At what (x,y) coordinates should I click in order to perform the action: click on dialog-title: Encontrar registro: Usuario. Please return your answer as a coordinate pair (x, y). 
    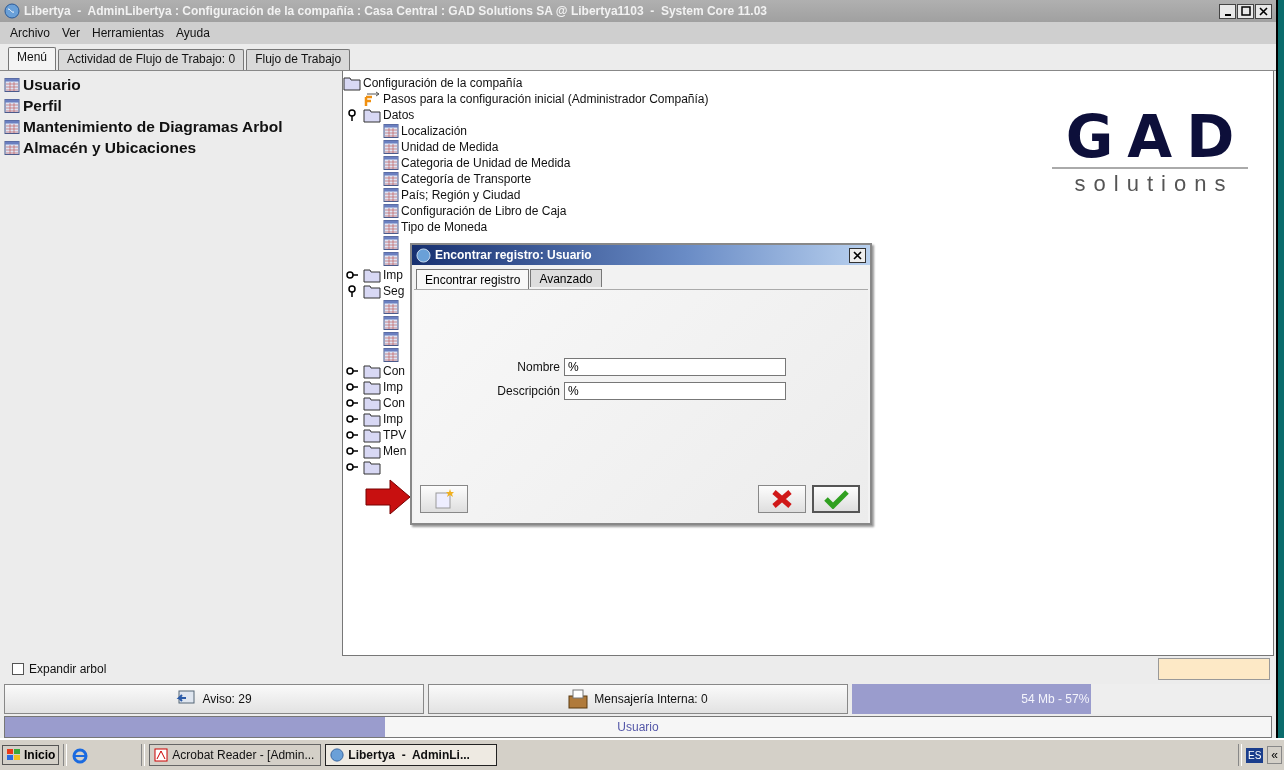
    Looking at the image, I should click on (514, 255).